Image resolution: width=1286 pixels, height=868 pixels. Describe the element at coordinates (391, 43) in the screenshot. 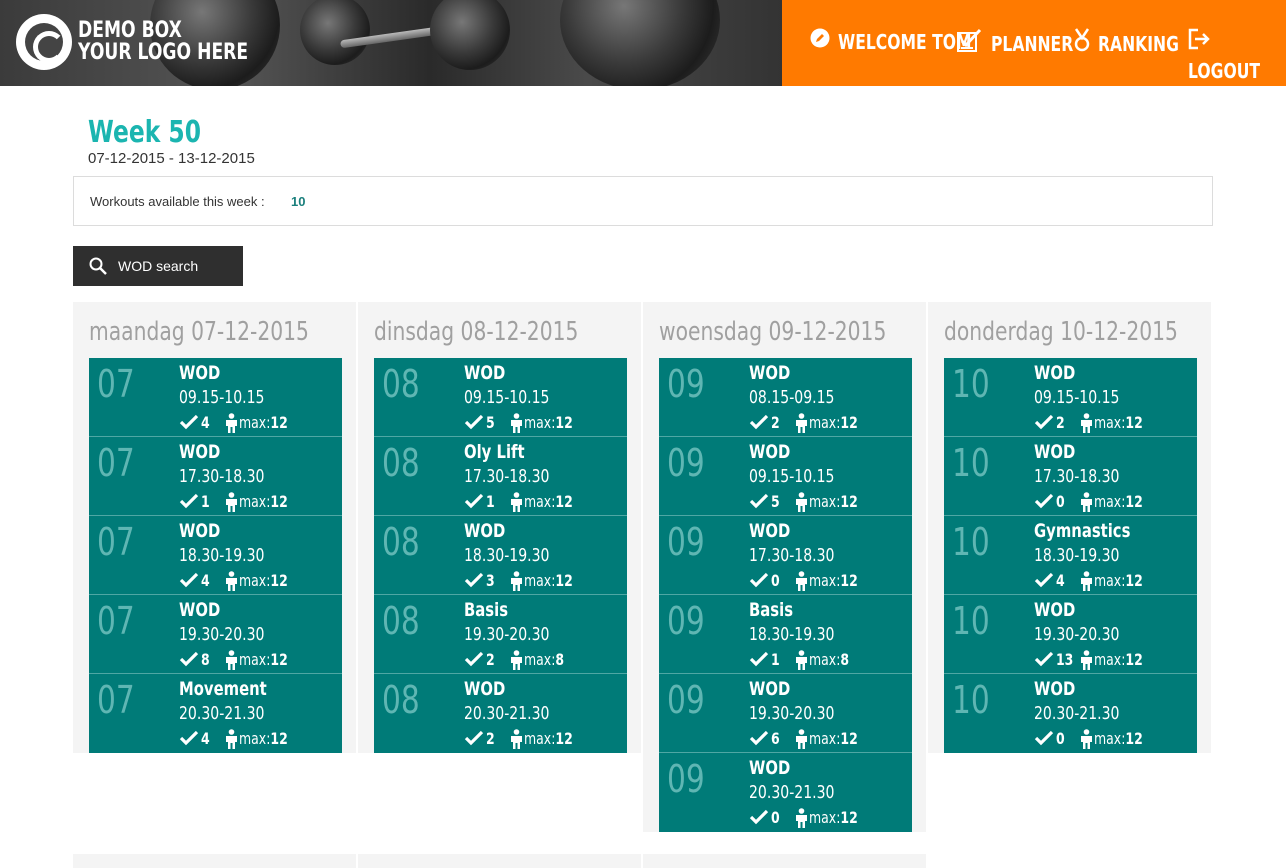

I see `header-banner-image: DEMO BOX YOUR LOGO HERE` at that location.